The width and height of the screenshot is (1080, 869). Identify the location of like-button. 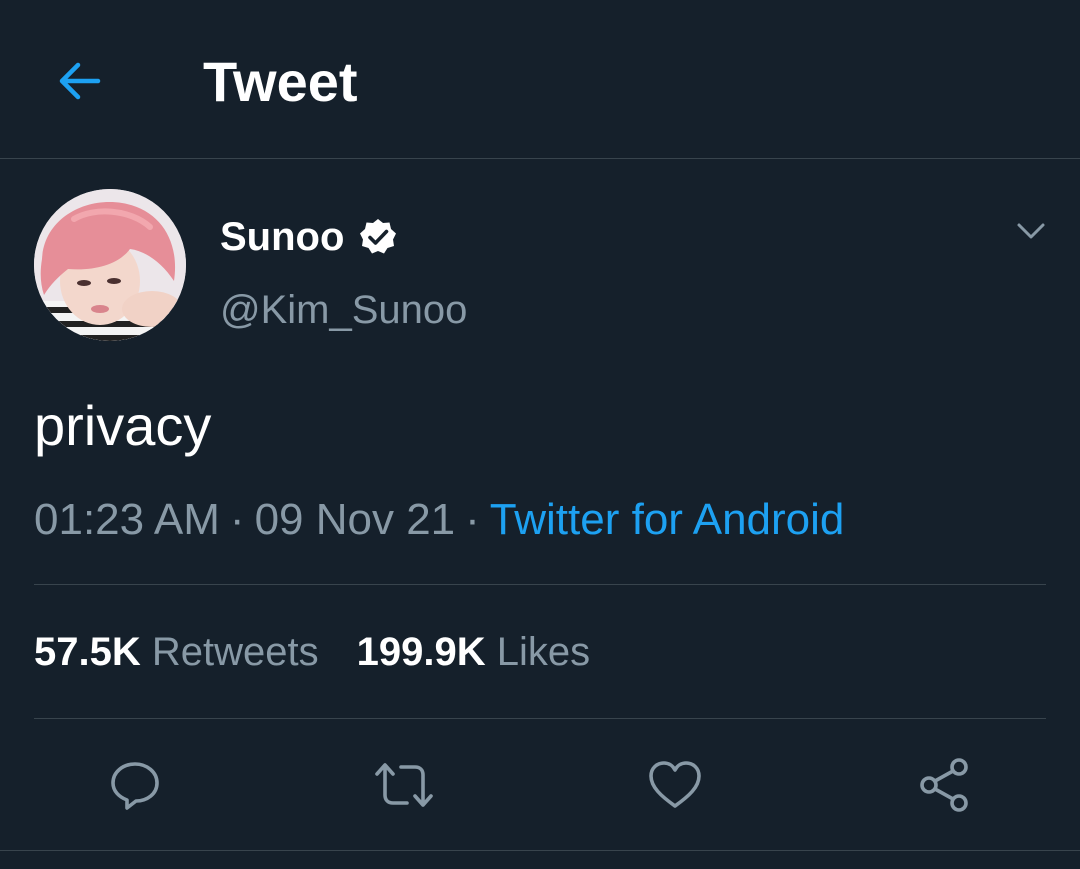
(675, 785).